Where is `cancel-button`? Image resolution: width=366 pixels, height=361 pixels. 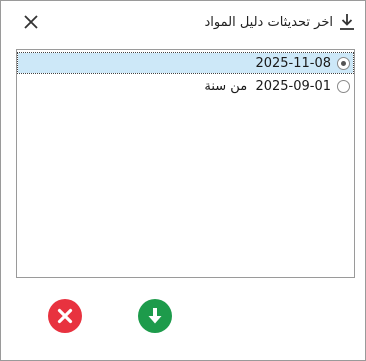
cancel-button is located at coordinates (65, 316).